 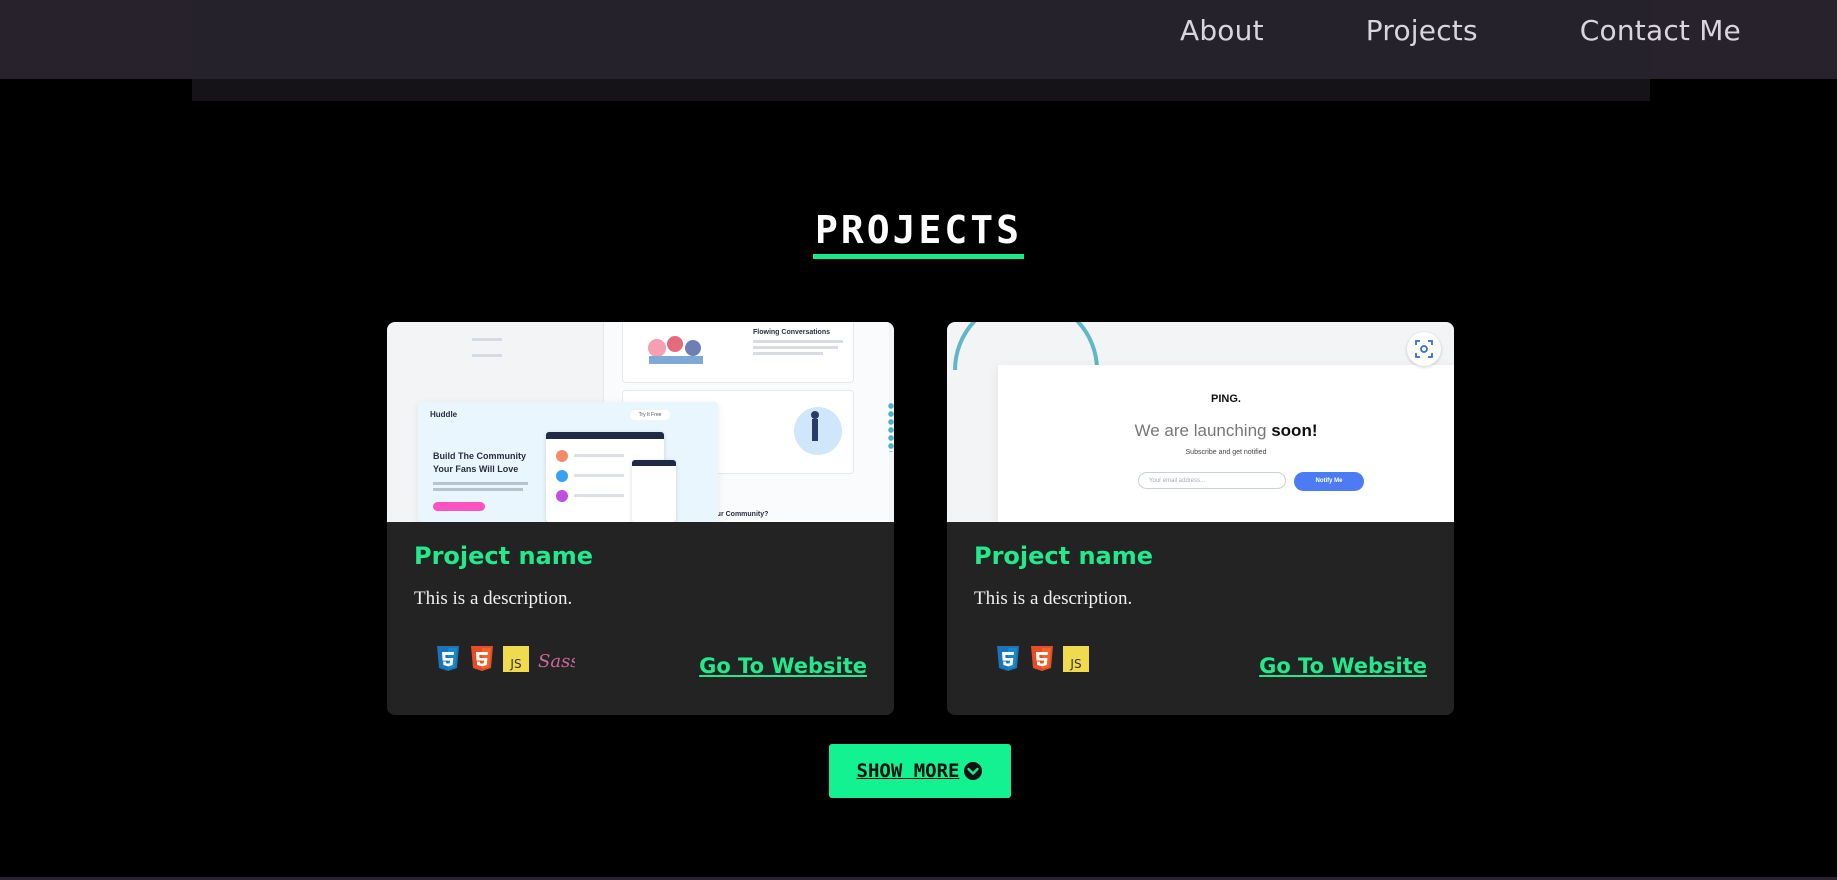 I want to click on svg-text: Sass, so click(x=556, y=661).